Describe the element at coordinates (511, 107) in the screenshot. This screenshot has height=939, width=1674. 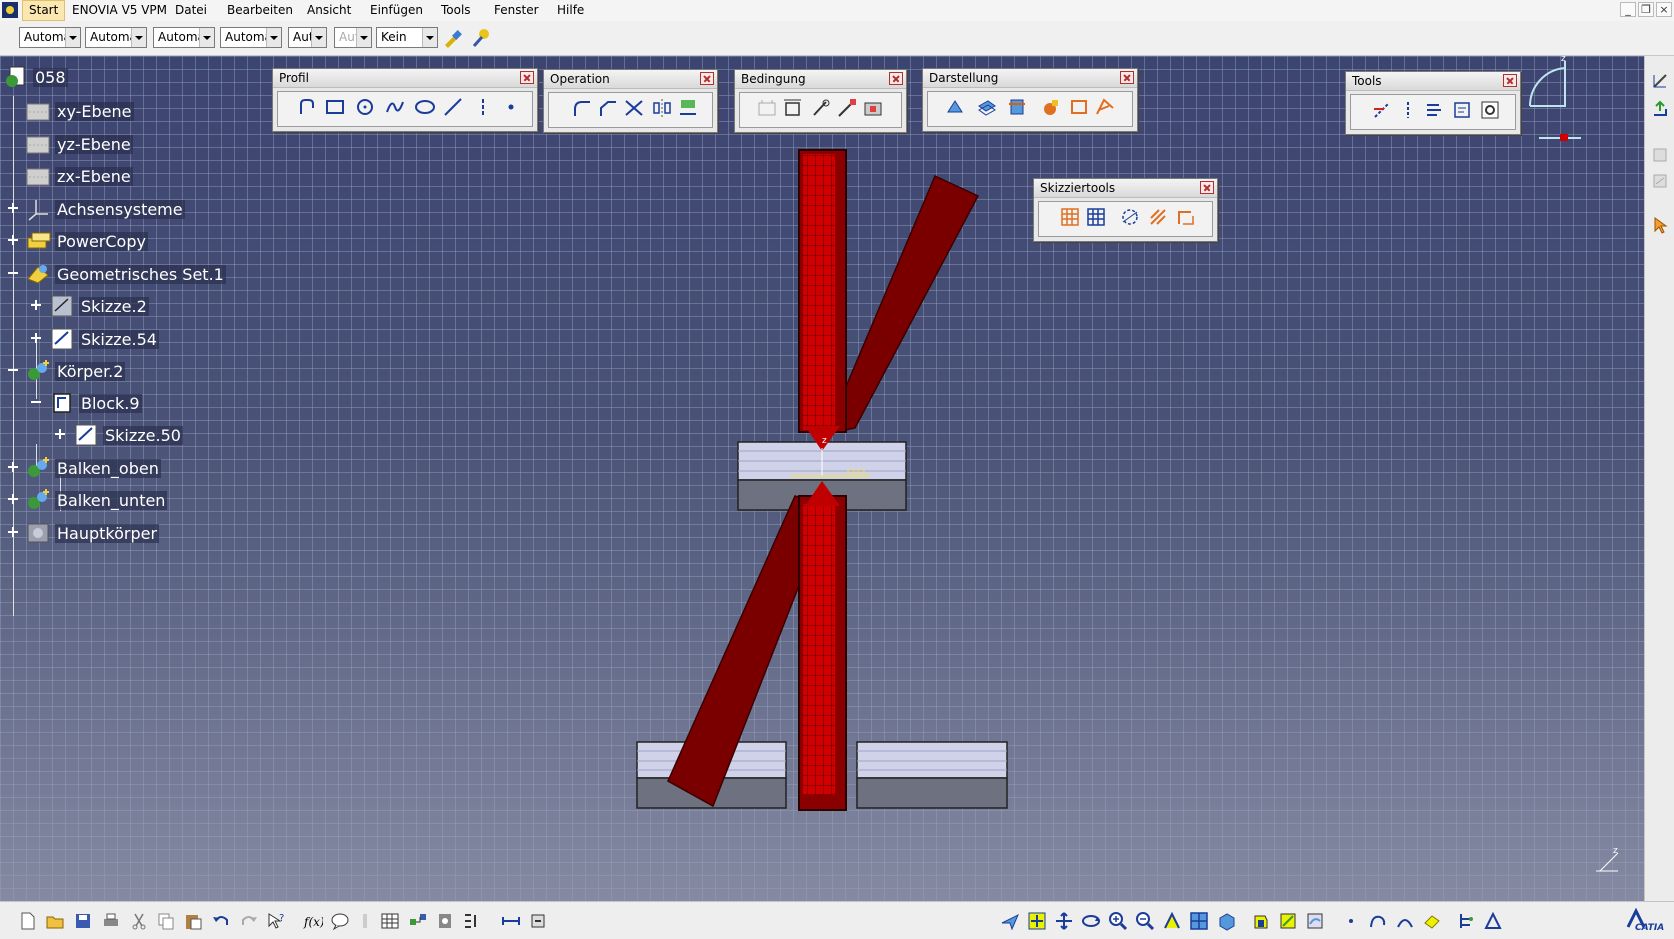
I see `point-icon` at that location.